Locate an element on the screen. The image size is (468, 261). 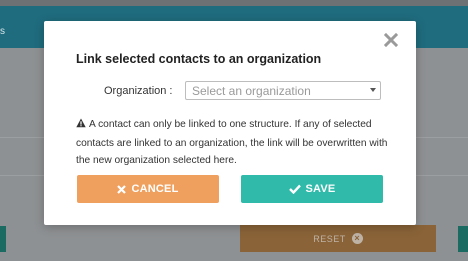
warning-icon is located at coordinates (81, 126).